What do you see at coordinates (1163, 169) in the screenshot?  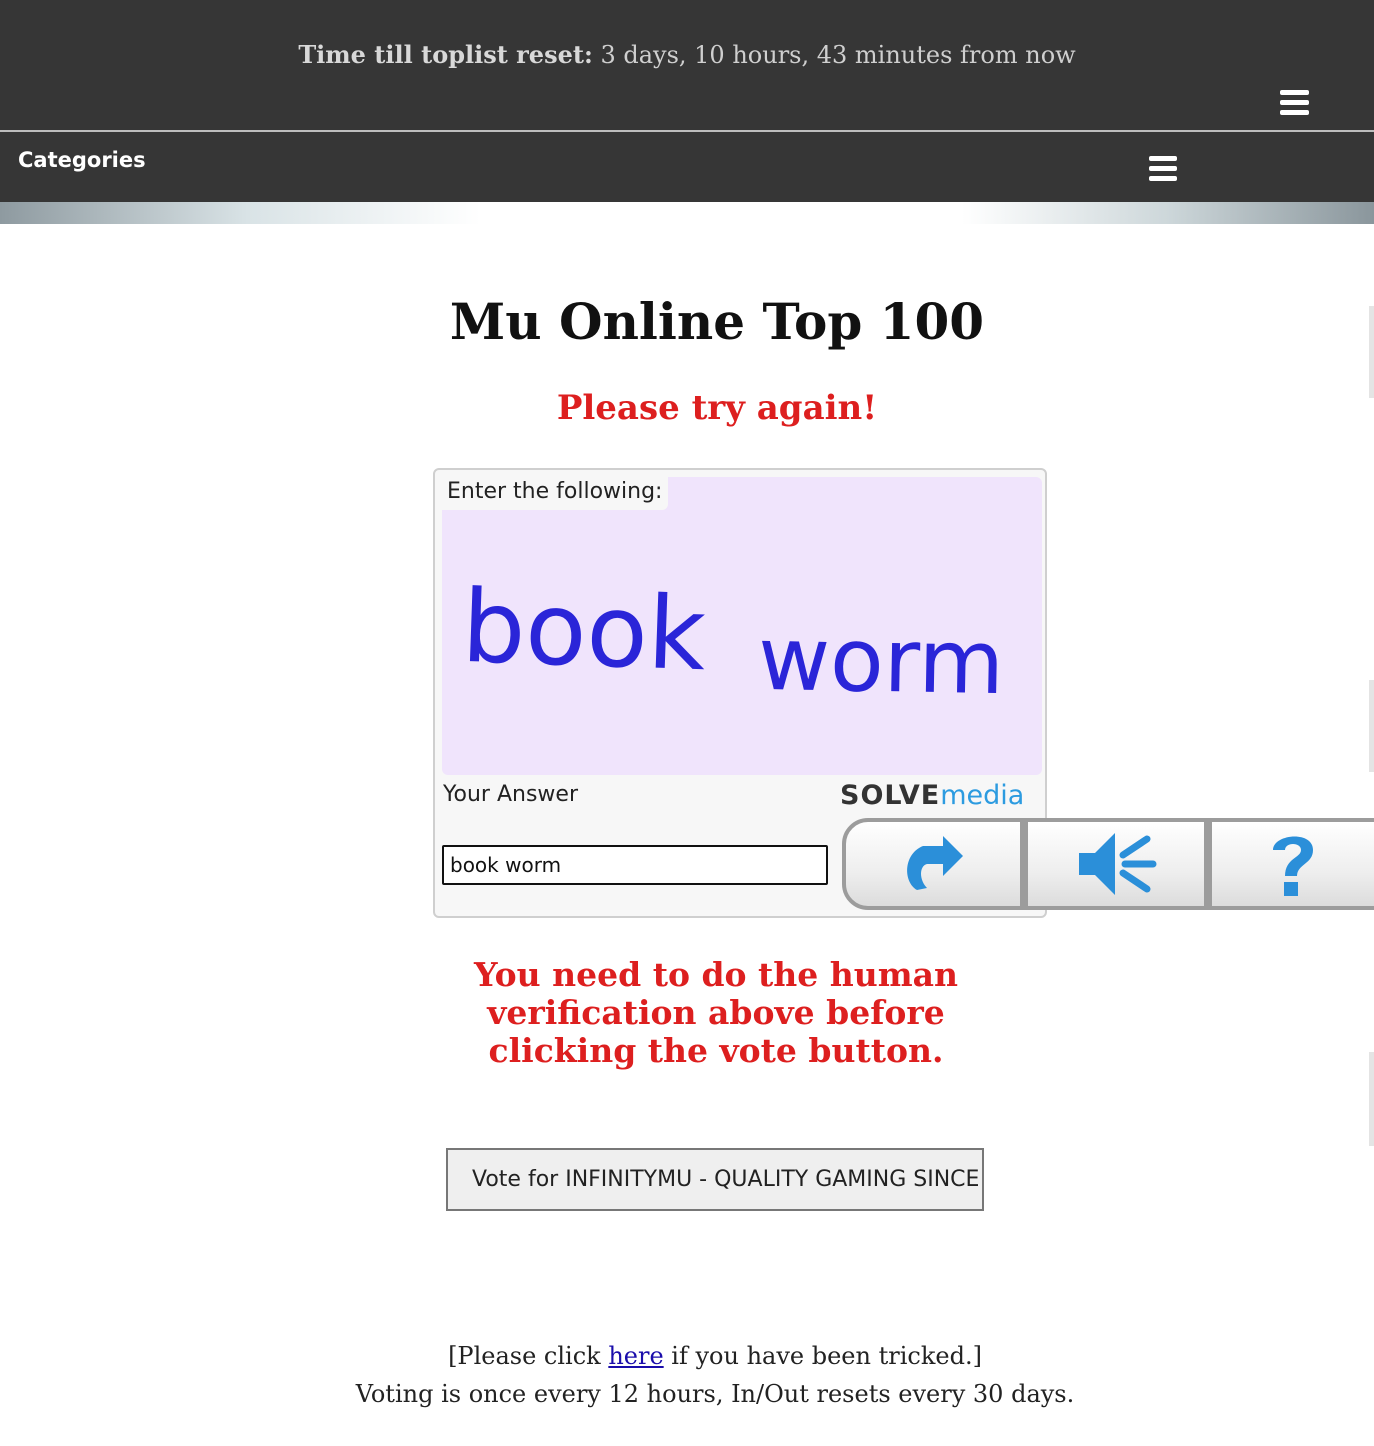 I see `categories-menu-icon` at bounding box center [1163, 169].